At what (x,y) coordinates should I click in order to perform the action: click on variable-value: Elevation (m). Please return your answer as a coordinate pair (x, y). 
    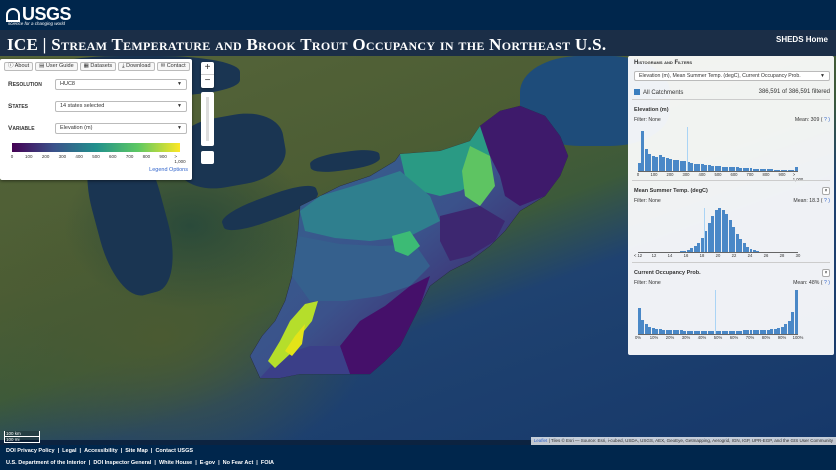
    Looking at the image, I should click on (76, 128).